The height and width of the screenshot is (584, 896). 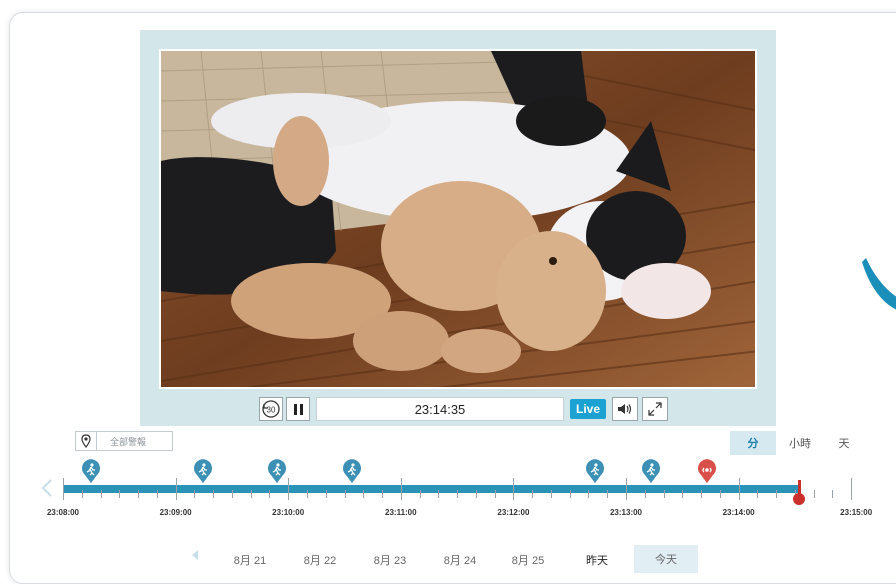 I want to click on days-prev-arrow, so click(x=195, y=555).